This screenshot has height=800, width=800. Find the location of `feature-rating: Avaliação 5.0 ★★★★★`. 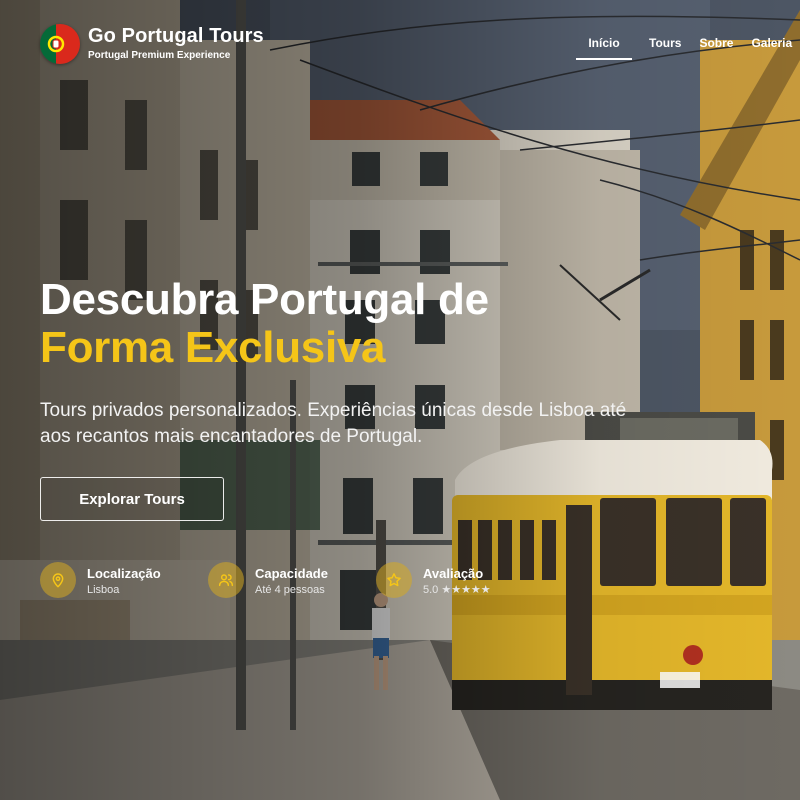

feature-rating: Avaliação 5.0 ★★★★★ is located at coordinates (433, 580).